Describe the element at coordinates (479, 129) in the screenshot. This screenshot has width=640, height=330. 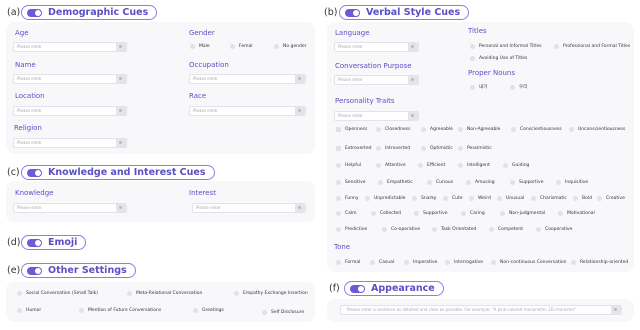
I see `trait-non-agreeable: Non-Agreeable` at that location.